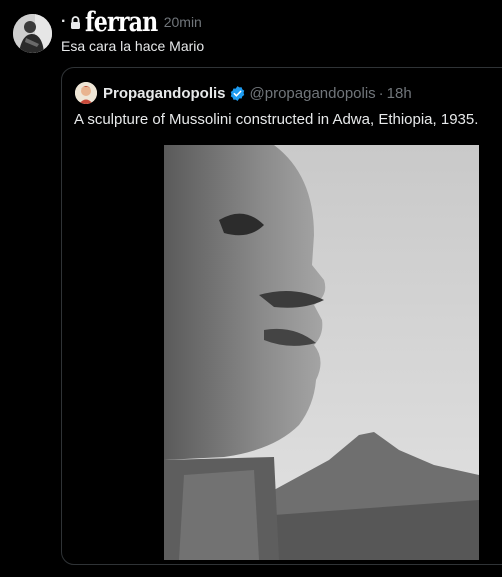 The width and height of the screenshot is (502, 577). Describe the element at coordinates (76, 22) in the screenshot. I see `lock-icon` at that location.